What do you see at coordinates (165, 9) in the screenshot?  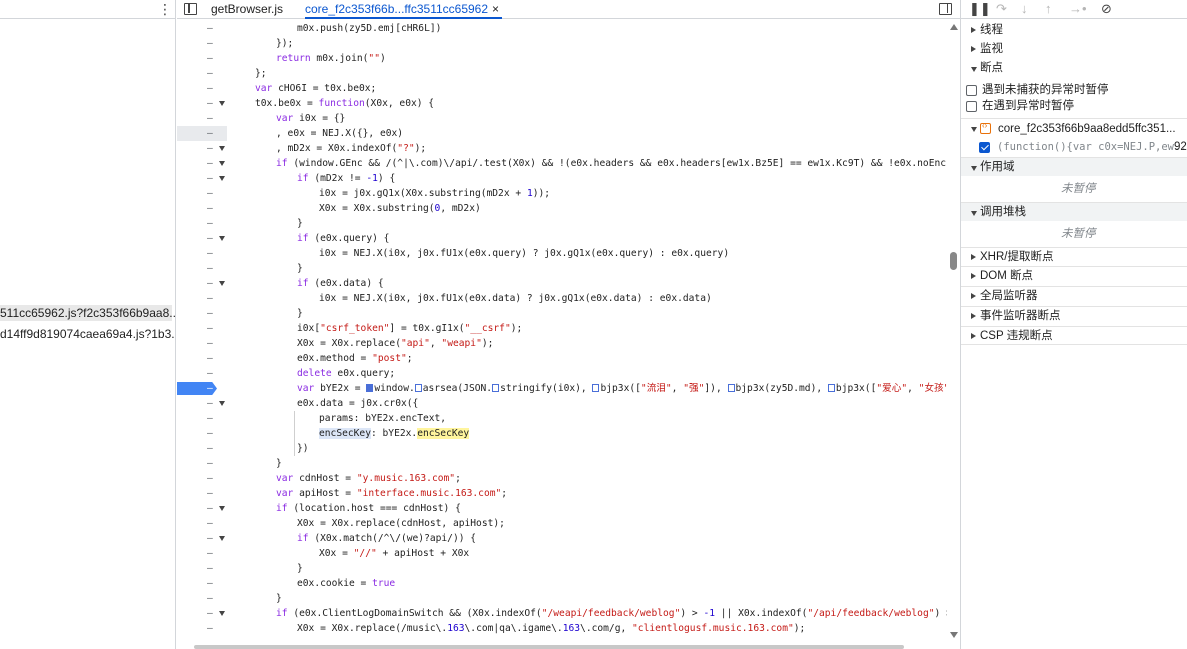 I see `more-options-icon: ⋮` at bounding box center [165, 9].